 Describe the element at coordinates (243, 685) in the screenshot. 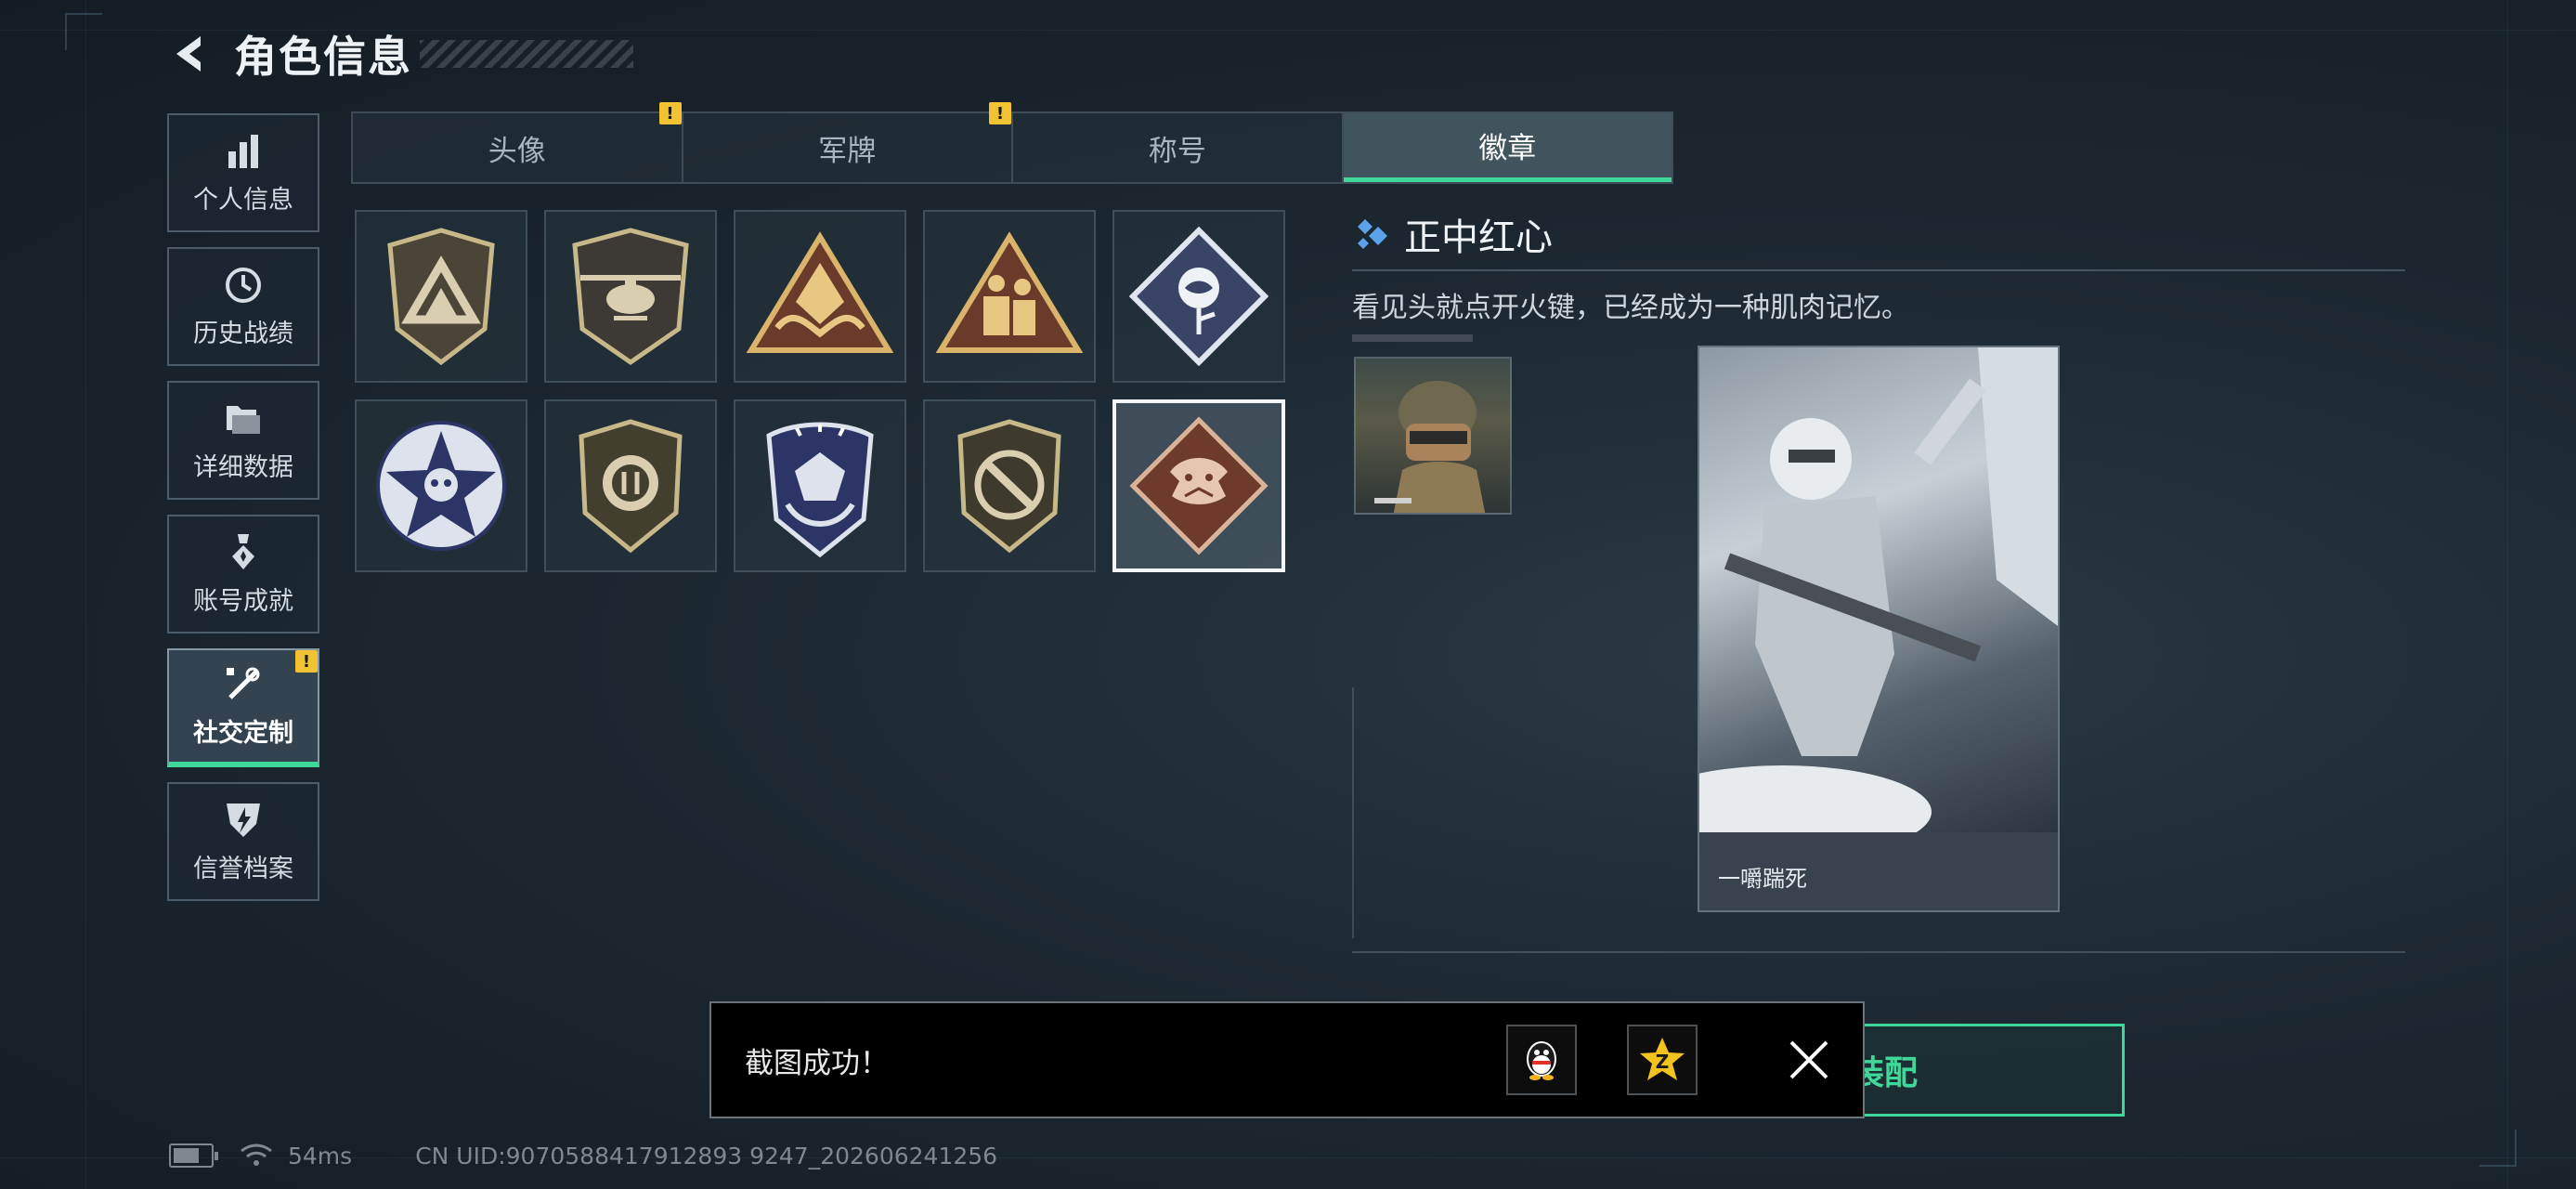

I see `tools-icon` at that location.